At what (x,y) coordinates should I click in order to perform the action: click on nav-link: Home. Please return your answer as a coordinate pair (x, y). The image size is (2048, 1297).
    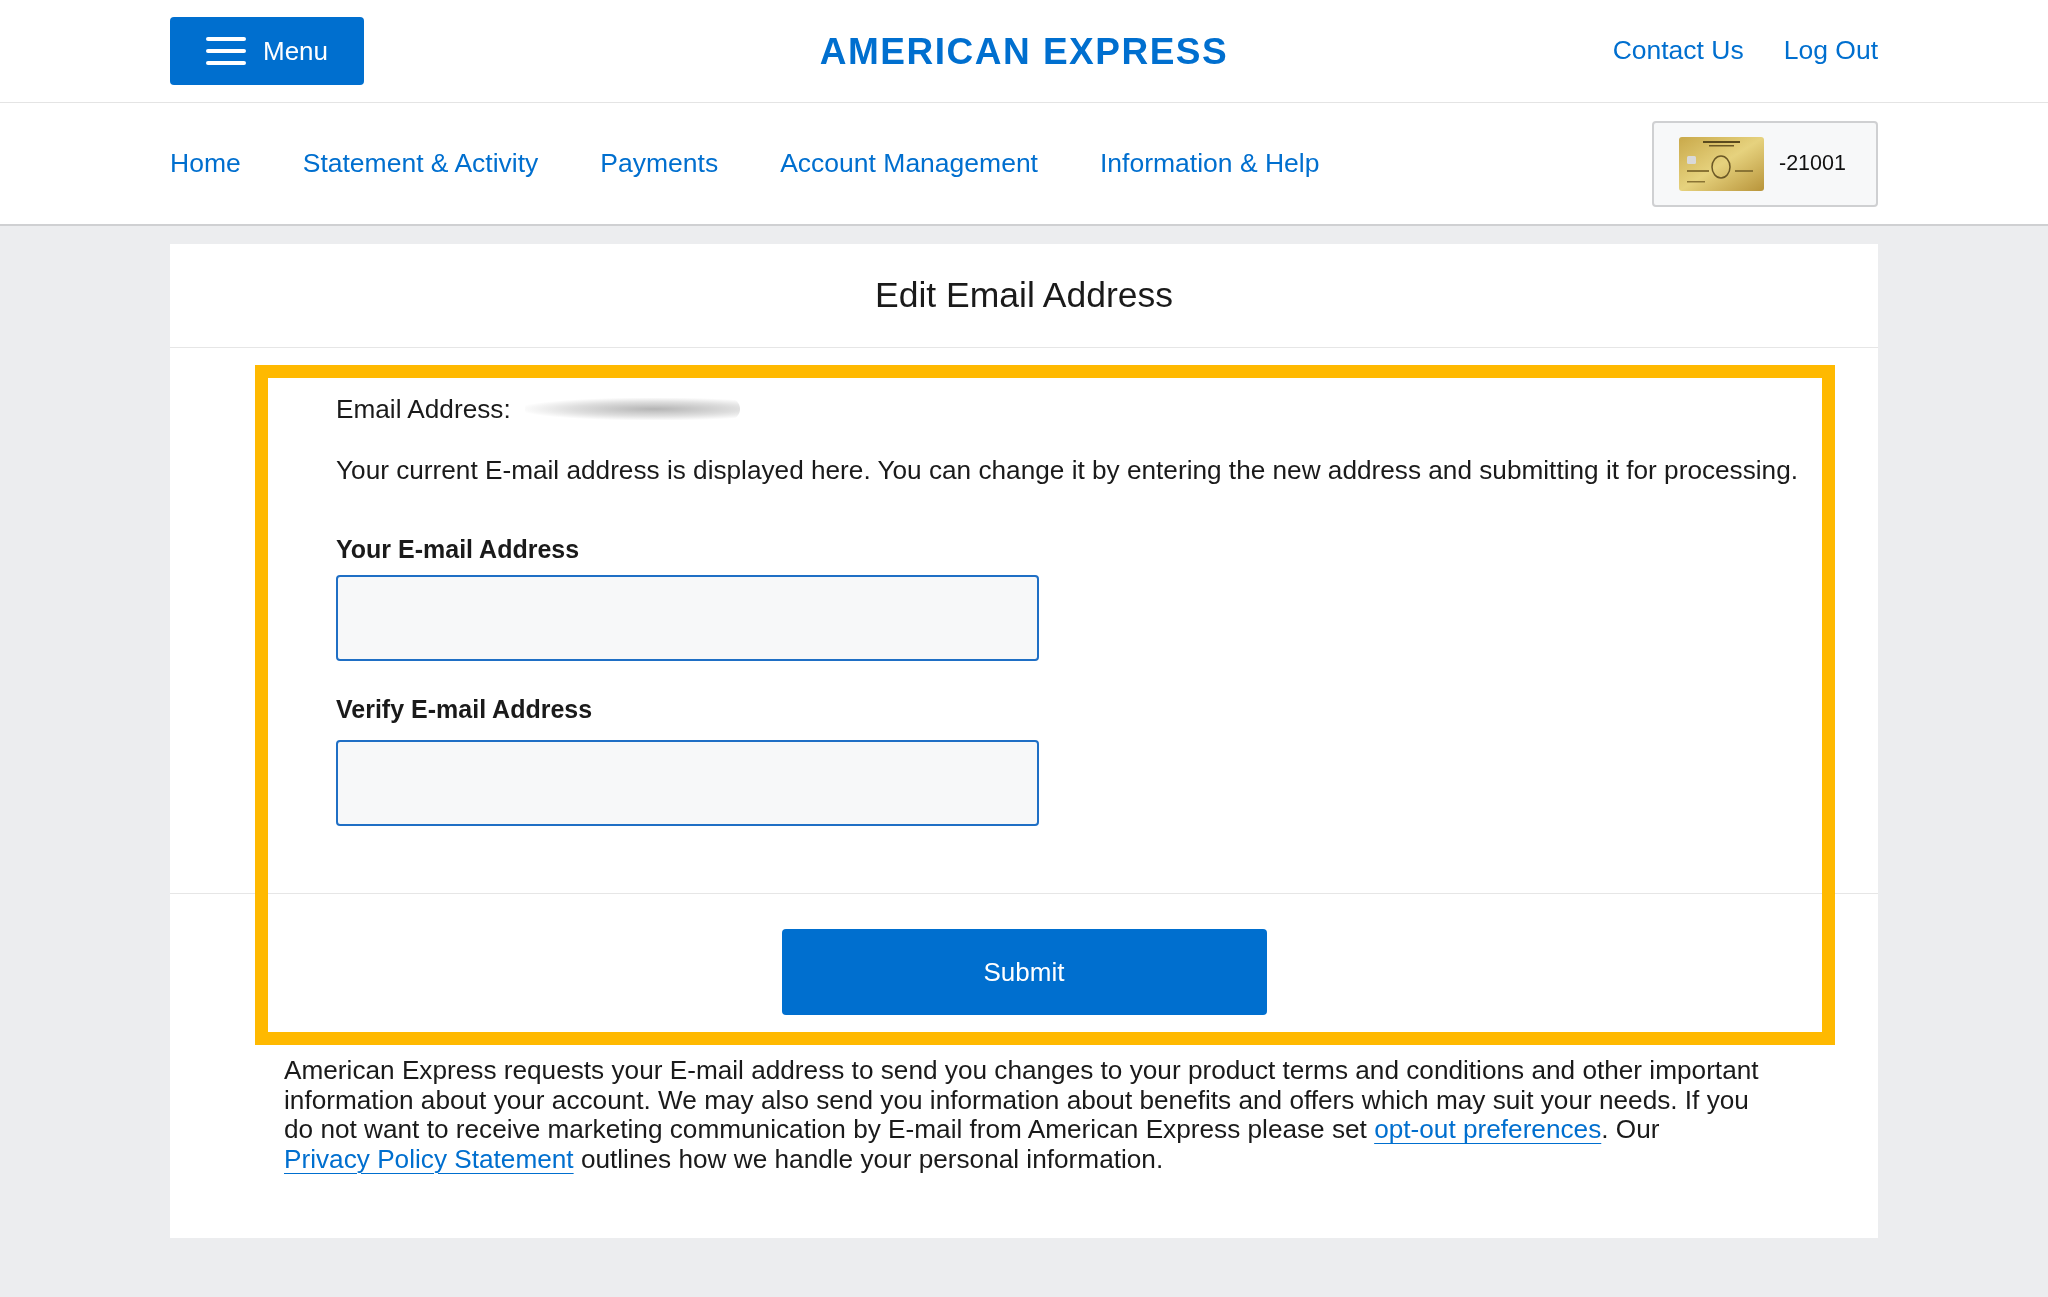
    Looking at the image, I should click on (205, 163).